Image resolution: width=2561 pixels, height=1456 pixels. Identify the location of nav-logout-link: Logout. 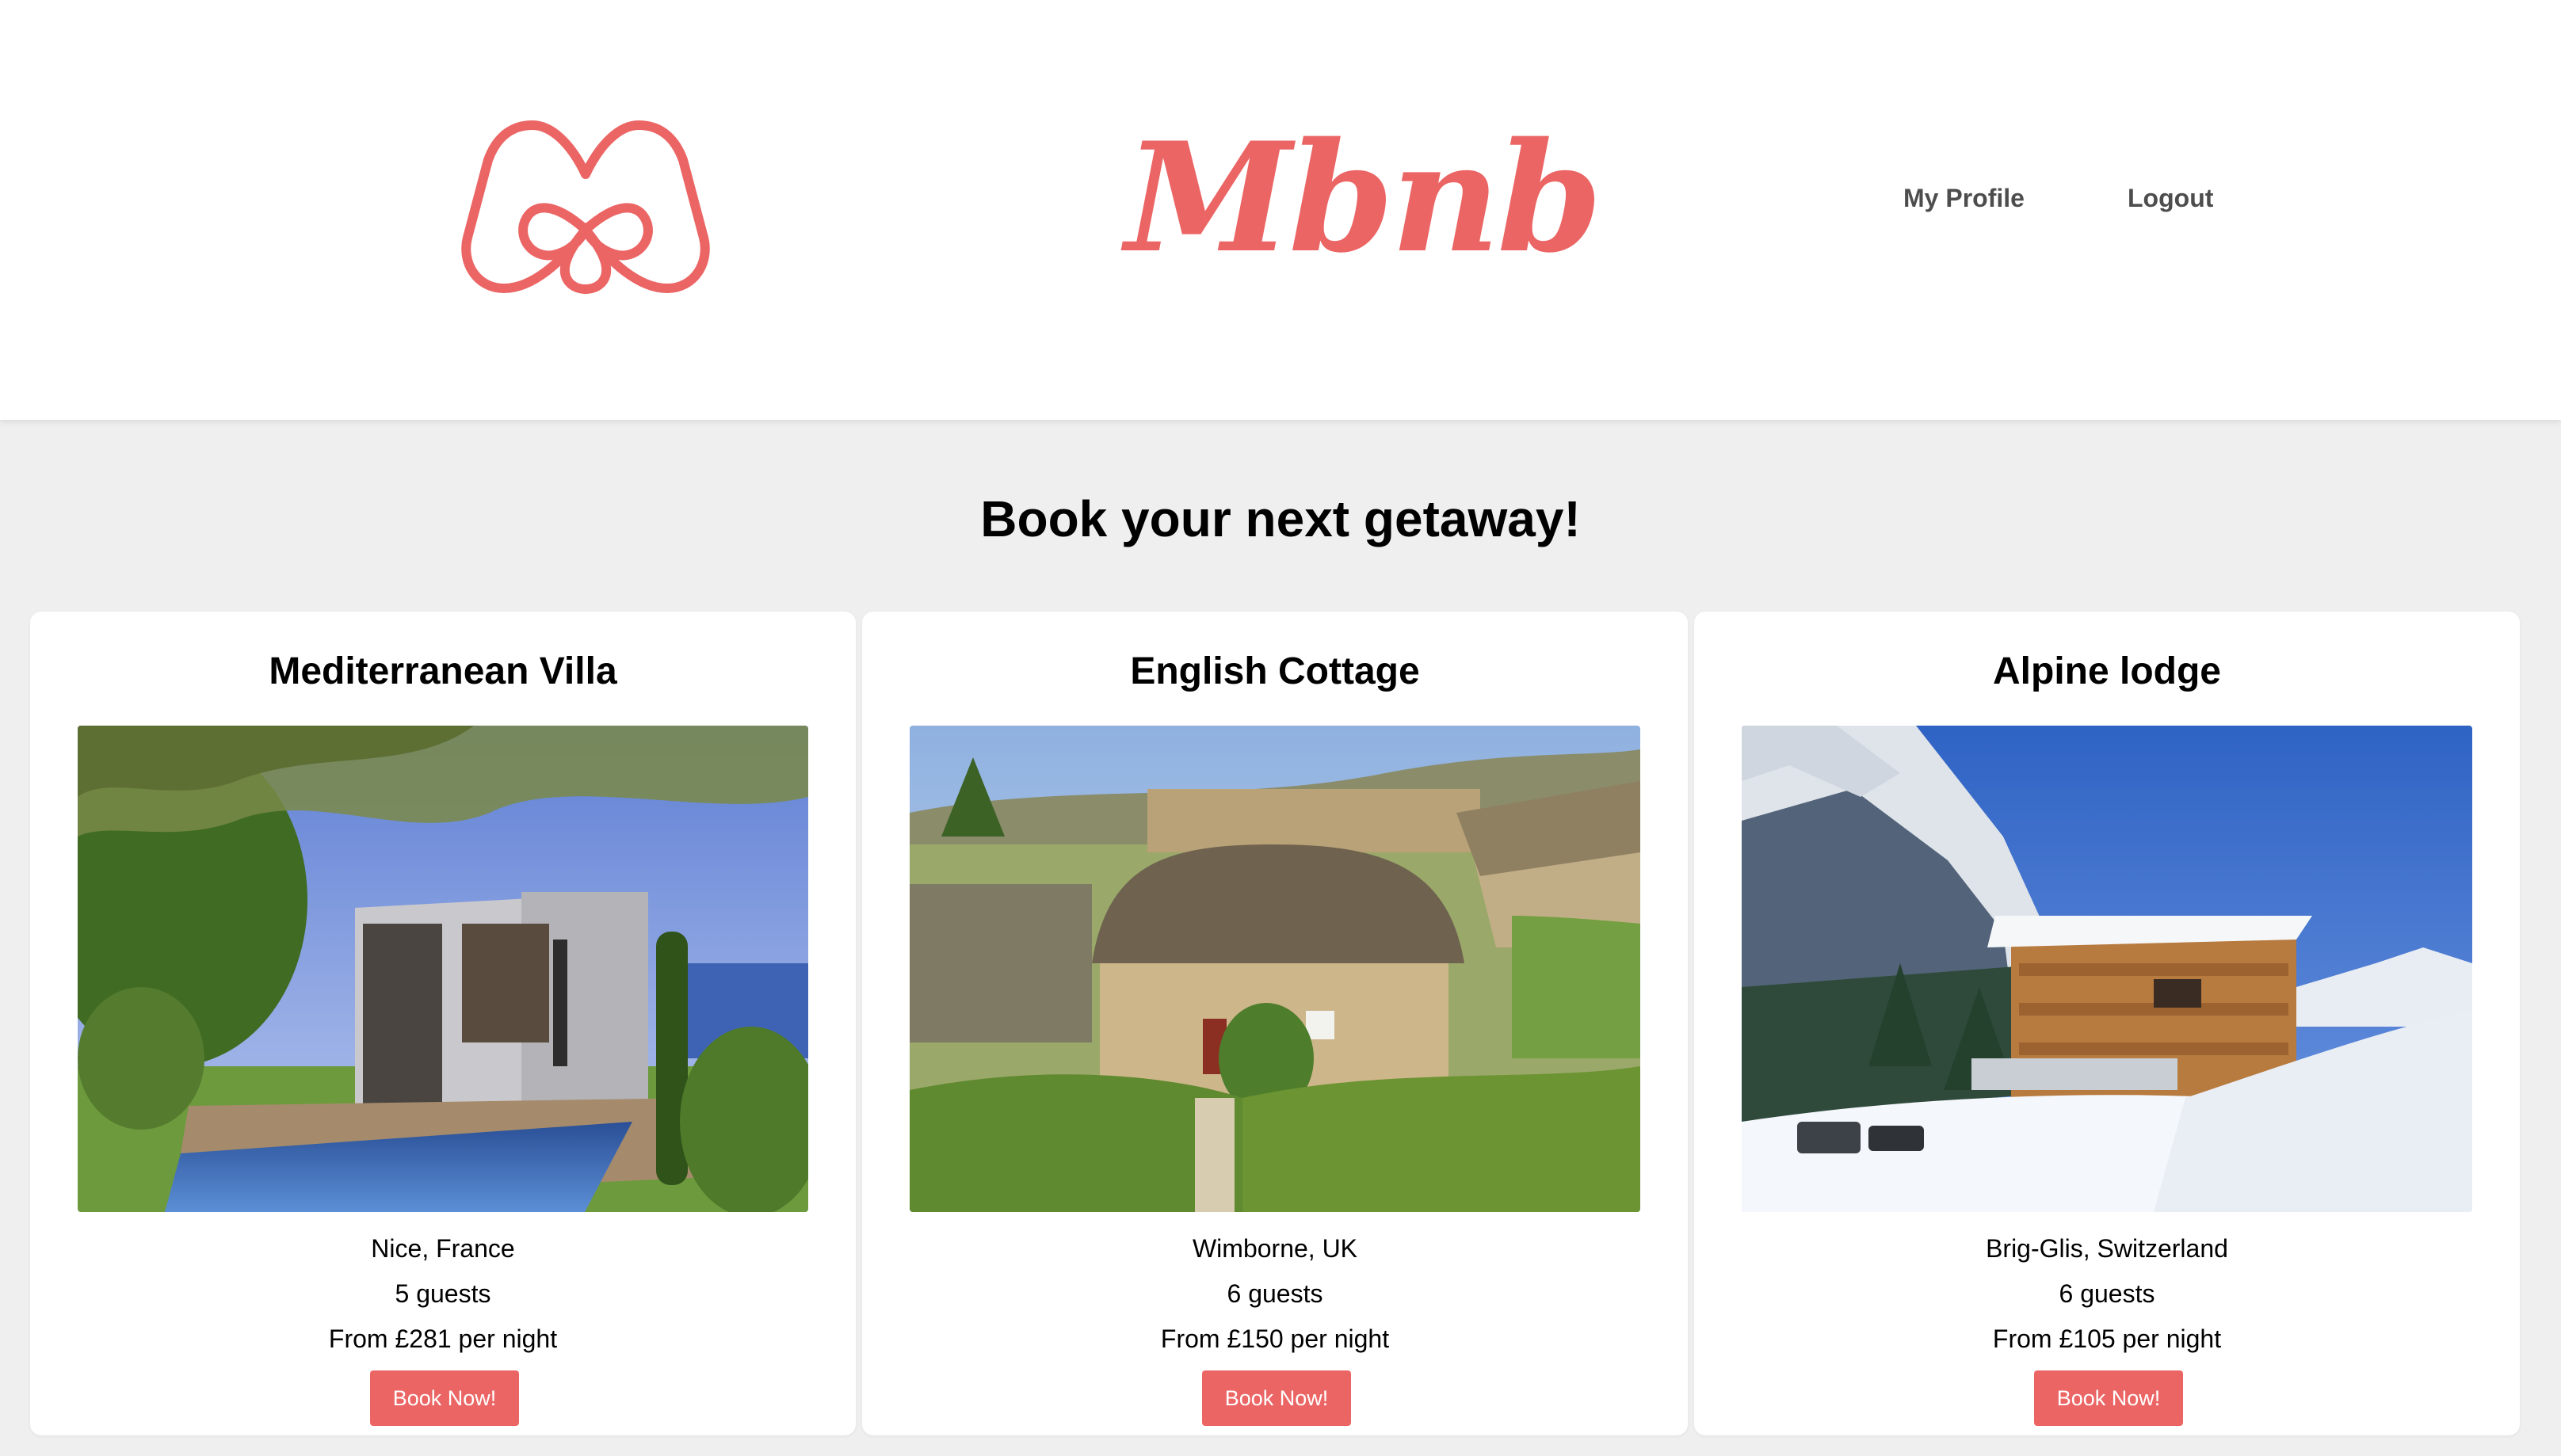
(2170, 198).